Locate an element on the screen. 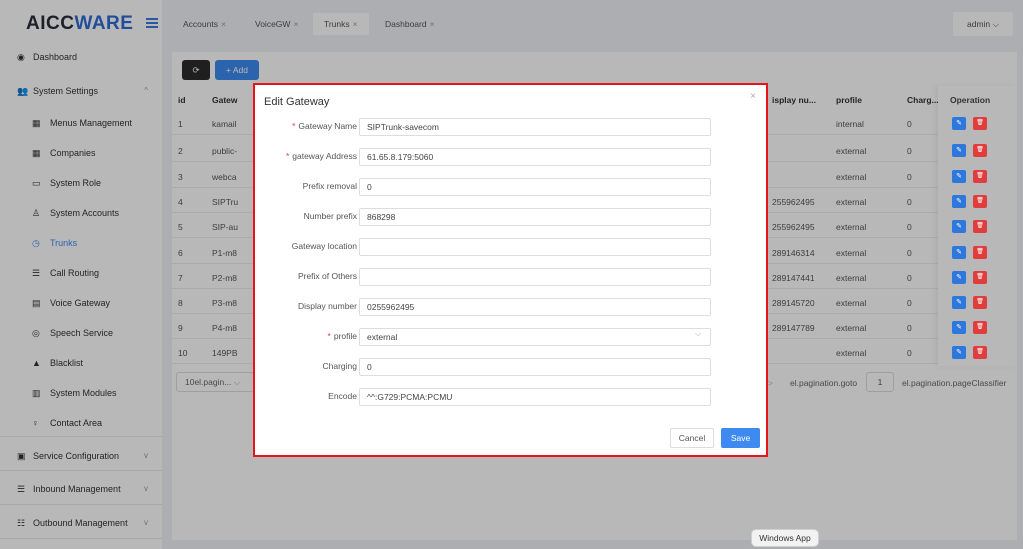 This screenshot has height=549, width=1023. field-label: Display number is located at coordinates (327, 306).